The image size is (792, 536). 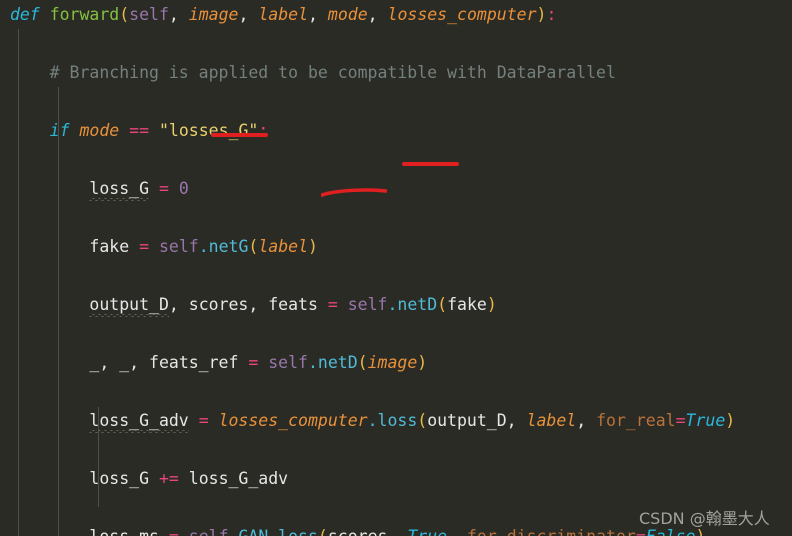 What do you see at coordinates (704, 518) in the screenshot?
I see `watermark: CSDN @翰墨大人` at bounding box center [704, 518].